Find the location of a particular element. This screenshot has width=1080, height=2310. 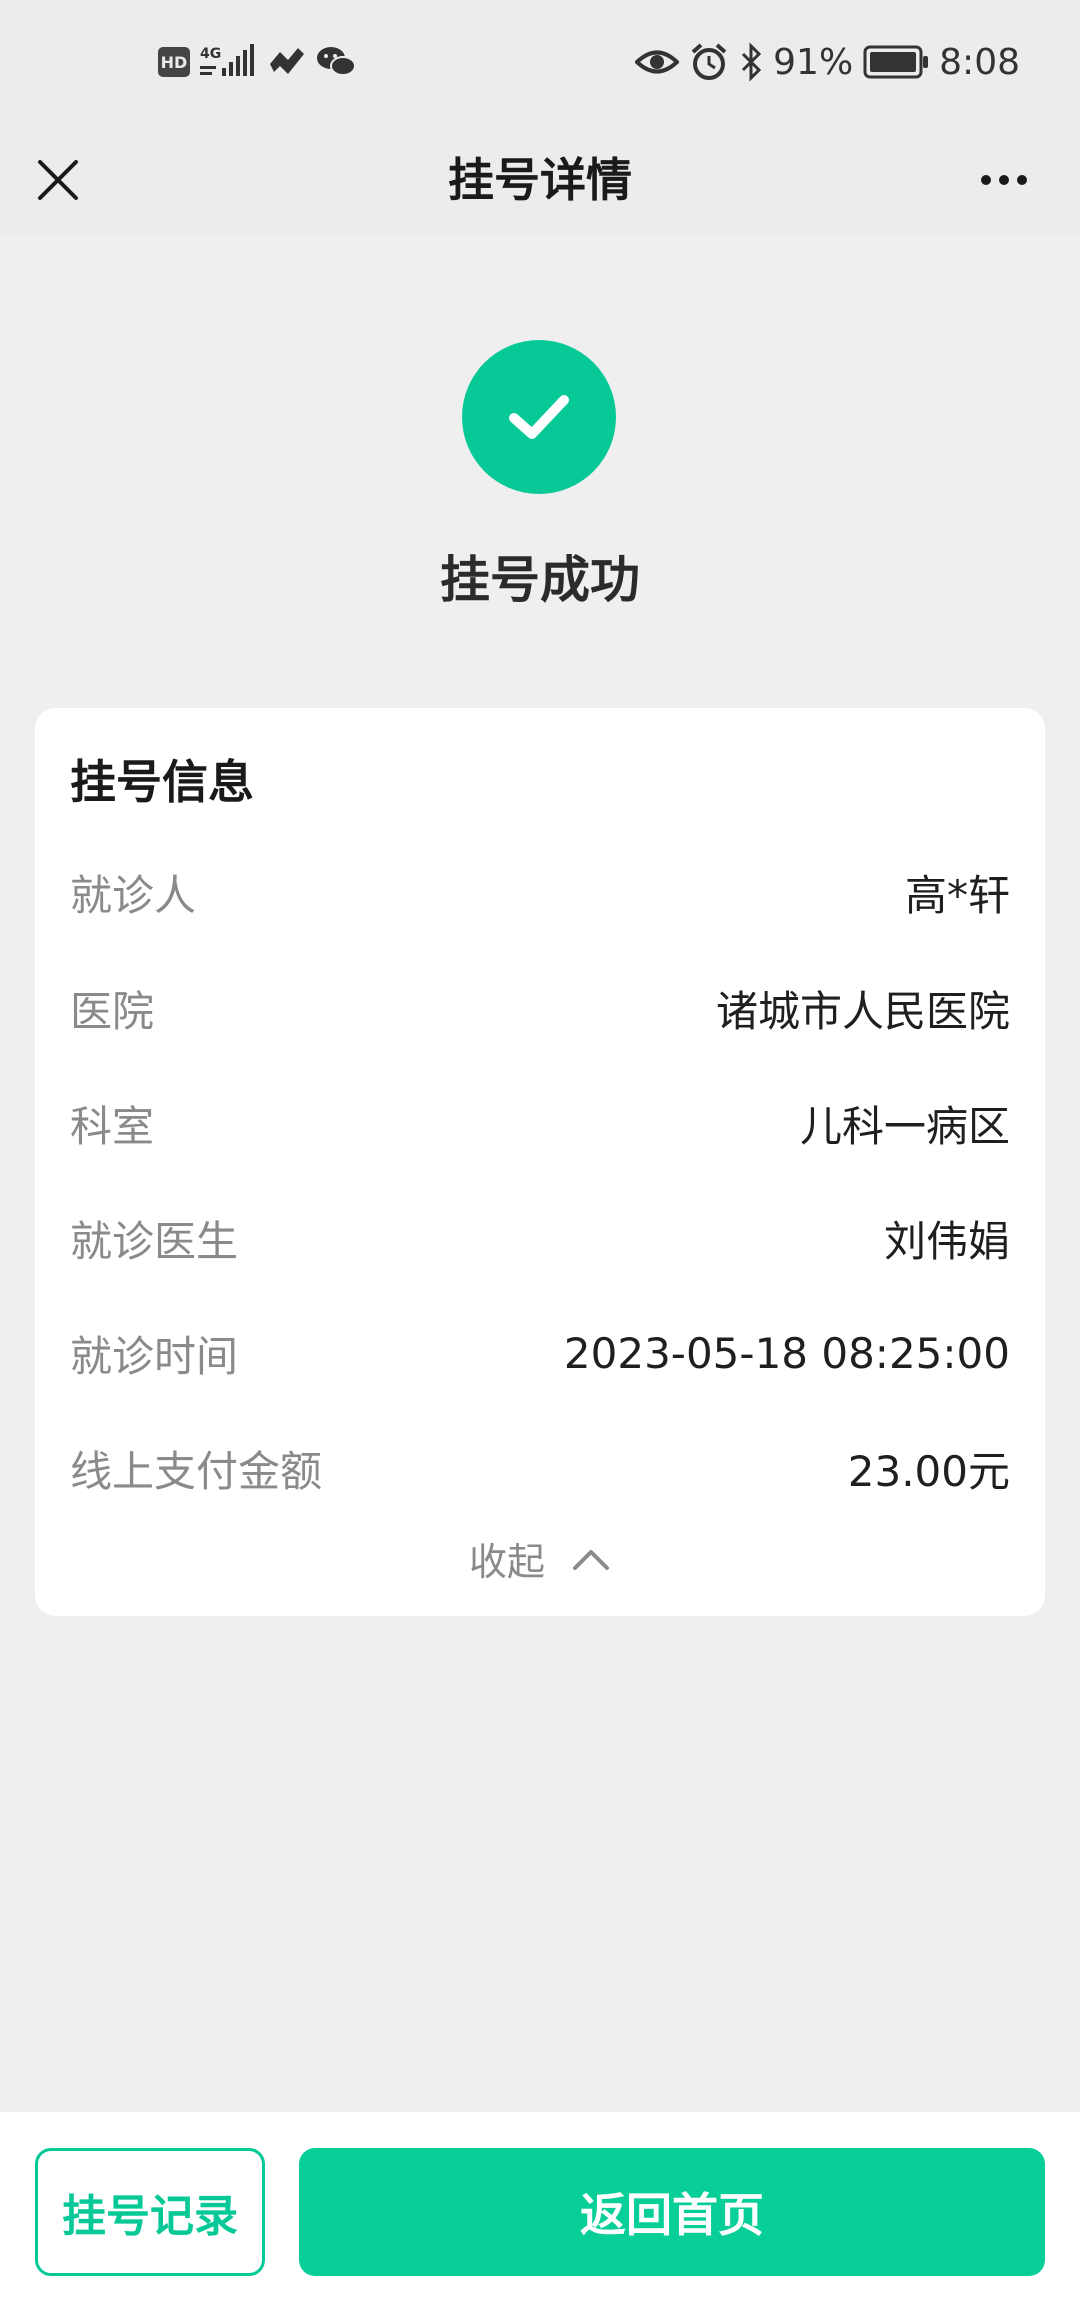

bottom-action-bar: 挂号记录 返回首页 is located at coordinates (540, 2211).